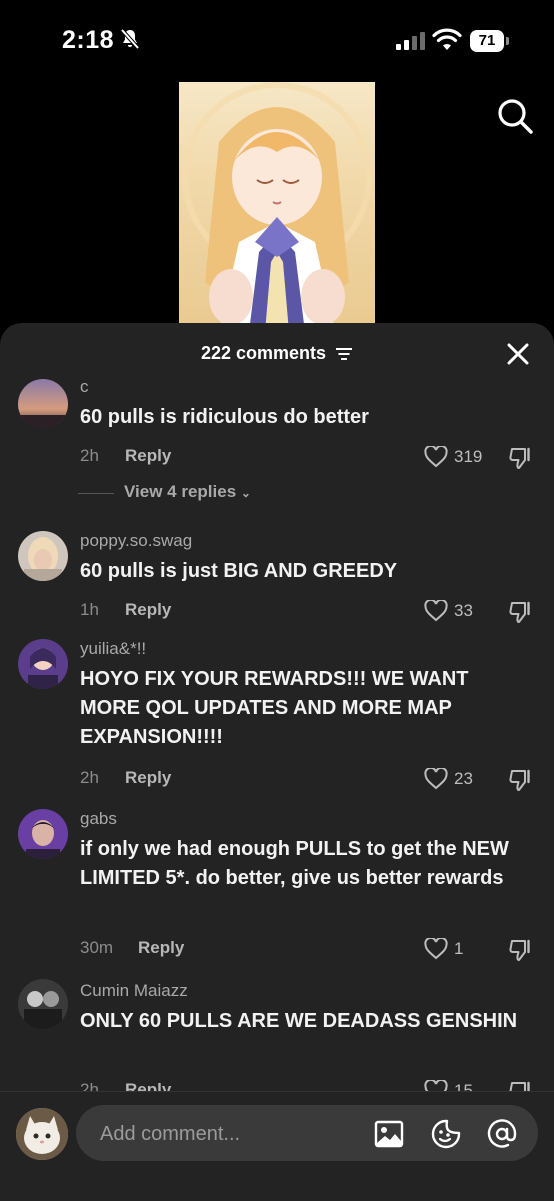  What do you see at coordinates (344, 354) in the screenshot?
I see `sort-icon` at bounding box center [344, 354].